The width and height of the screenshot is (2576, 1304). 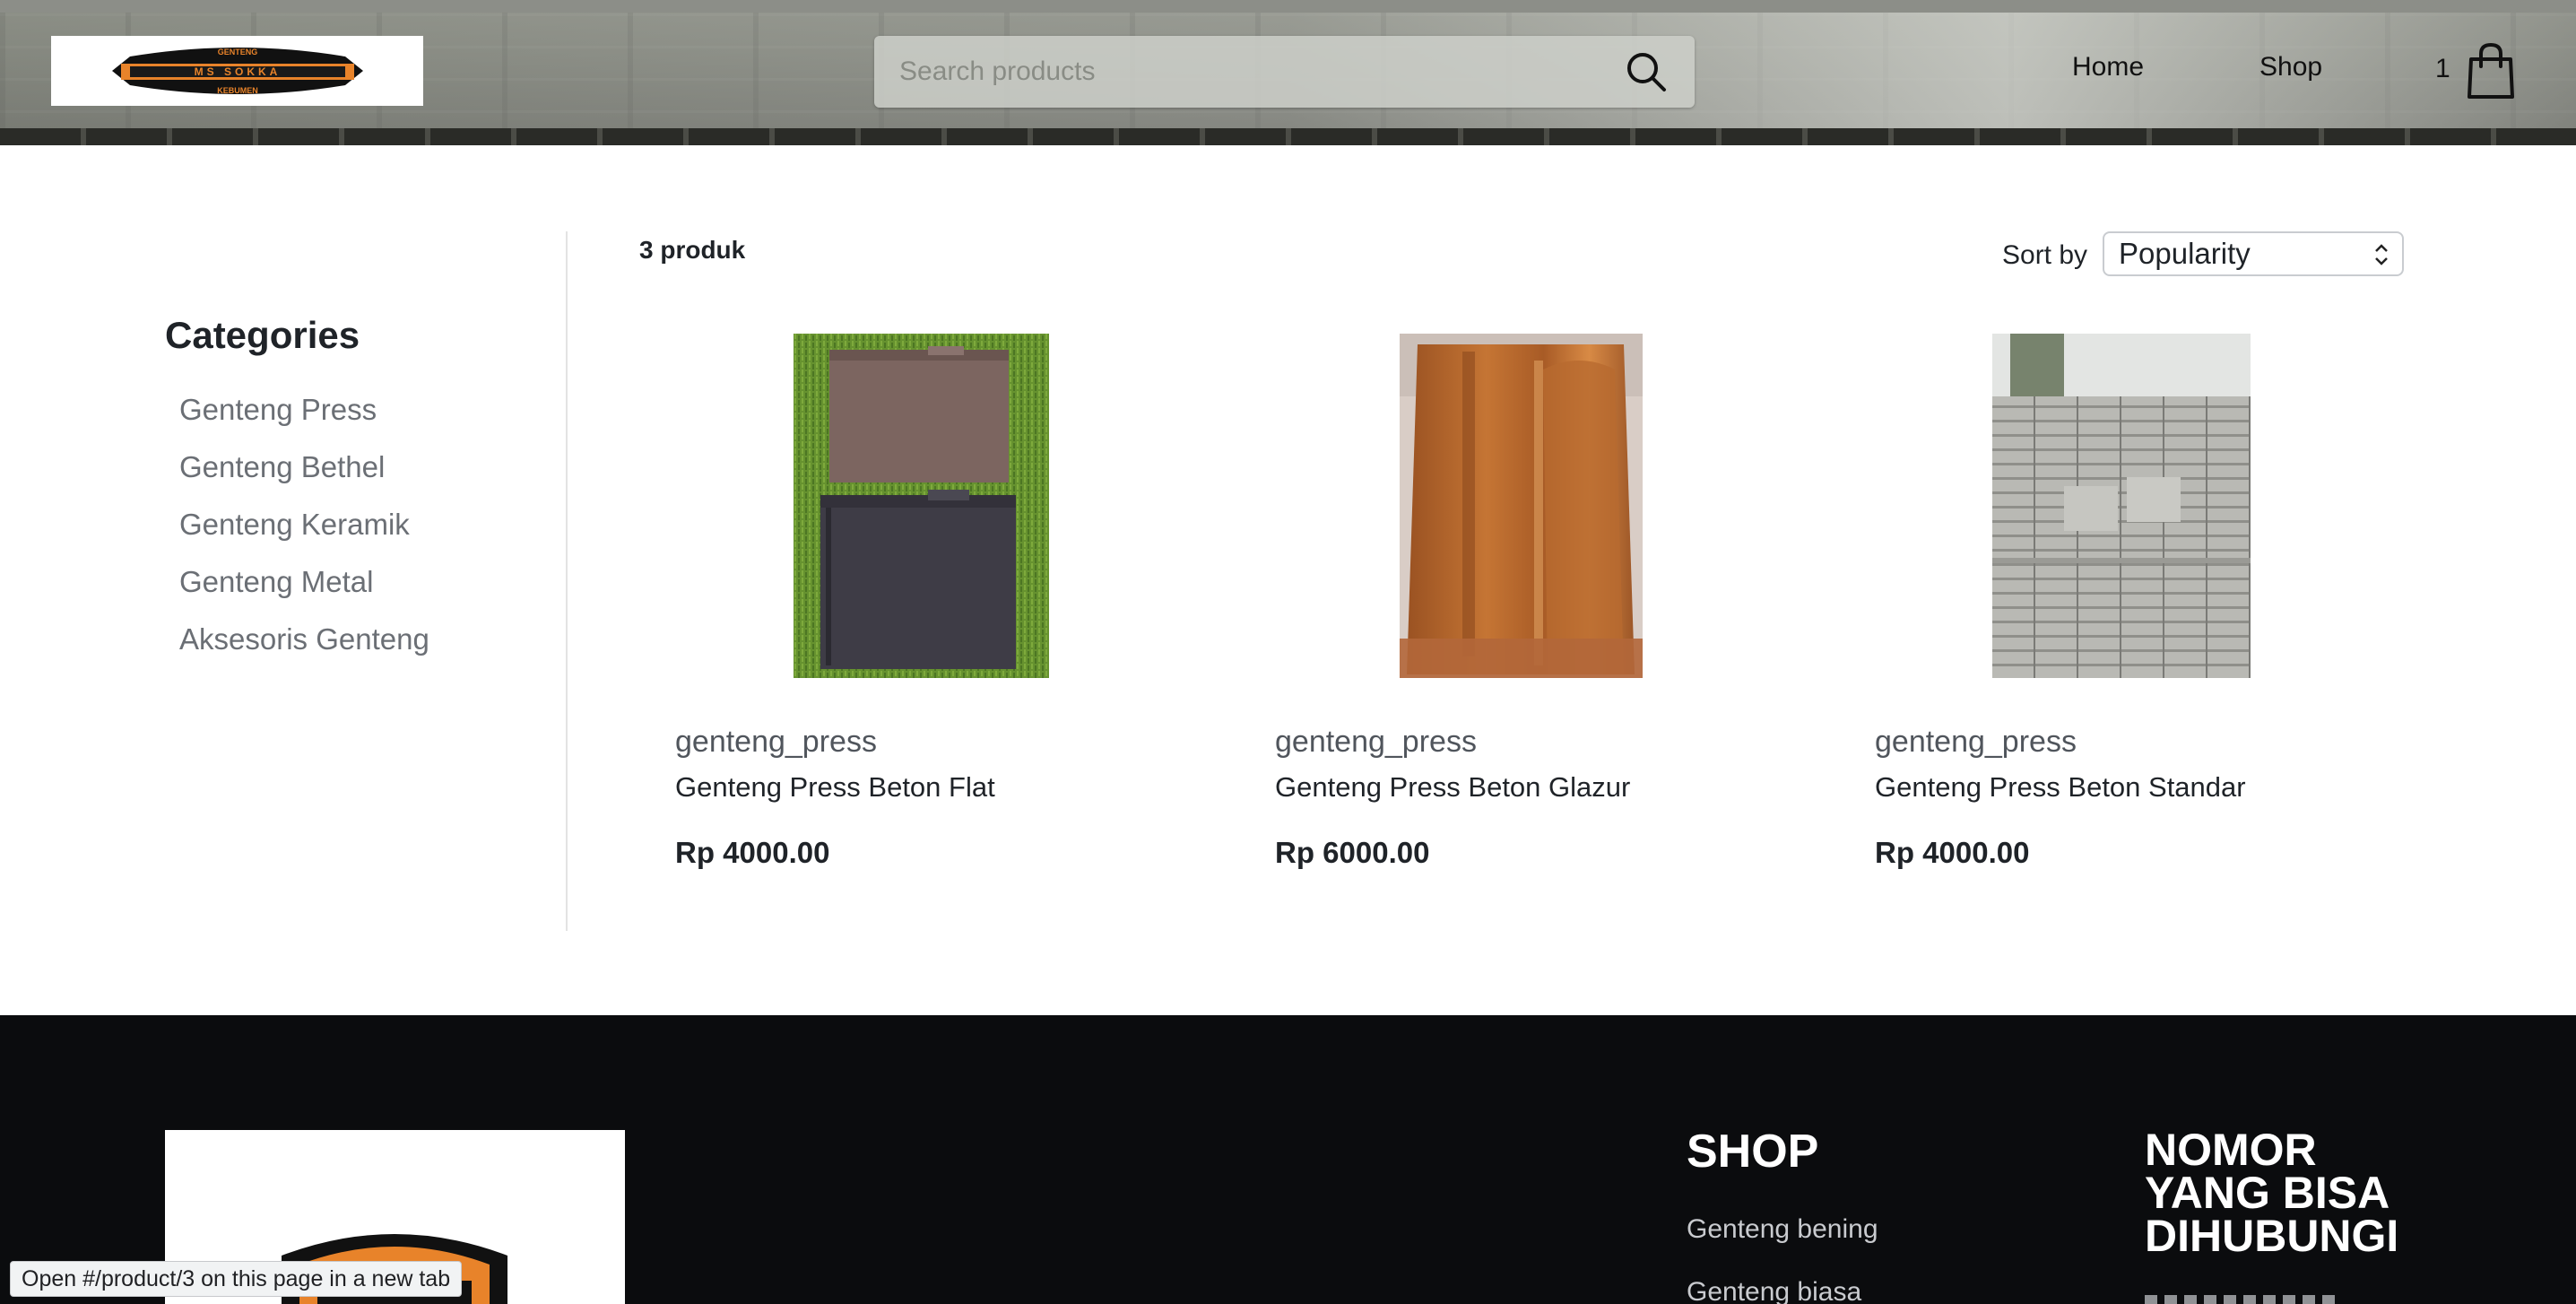 I want to click on search-bar, so click(x=1284, y=72).